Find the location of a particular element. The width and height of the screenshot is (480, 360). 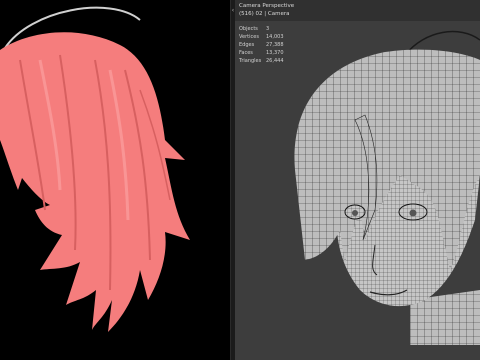

stat-label: Vertices is located at coordinates (249, 37).